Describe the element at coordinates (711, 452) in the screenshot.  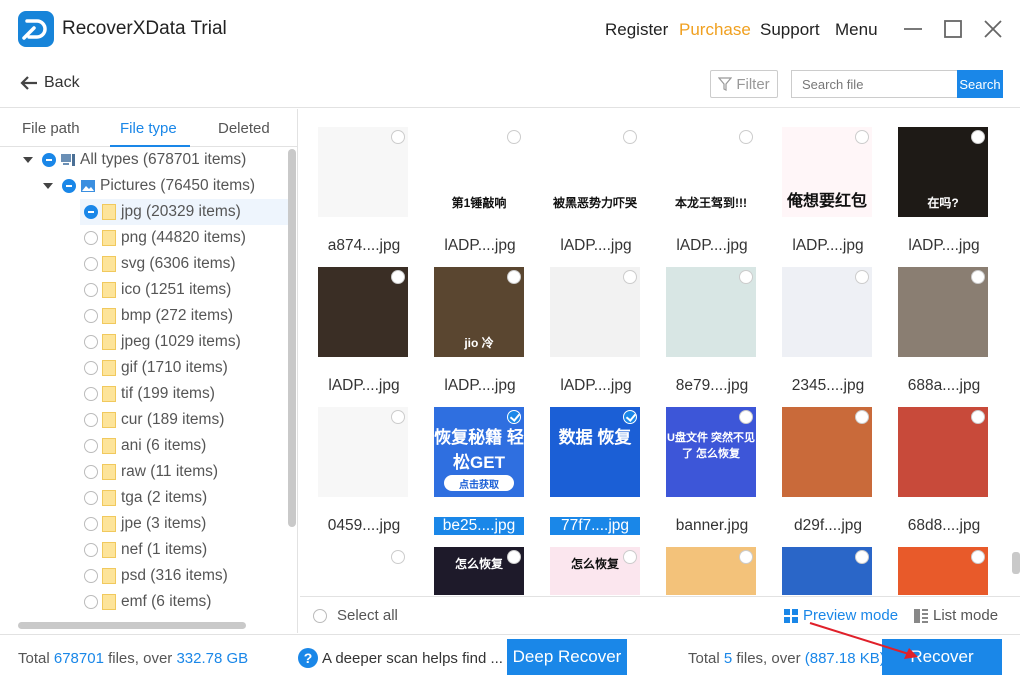
I see `file-thumbnail: U盘文件 突然不见了 怎么恢复` at that location.